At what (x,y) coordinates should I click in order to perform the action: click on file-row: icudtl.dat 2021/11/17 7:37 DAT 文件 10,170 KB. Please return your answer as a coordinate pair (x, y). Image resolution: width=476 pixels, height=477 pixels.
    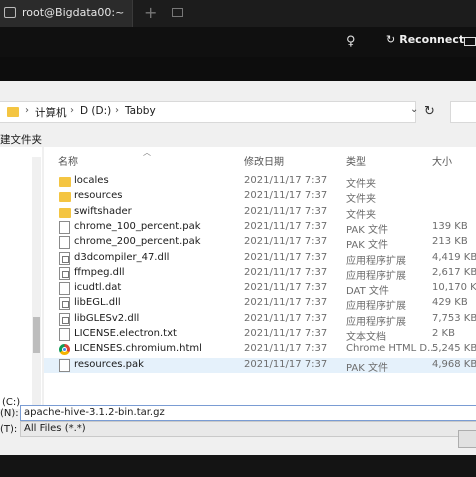
    Looking at the image, I should click on (260, 289).